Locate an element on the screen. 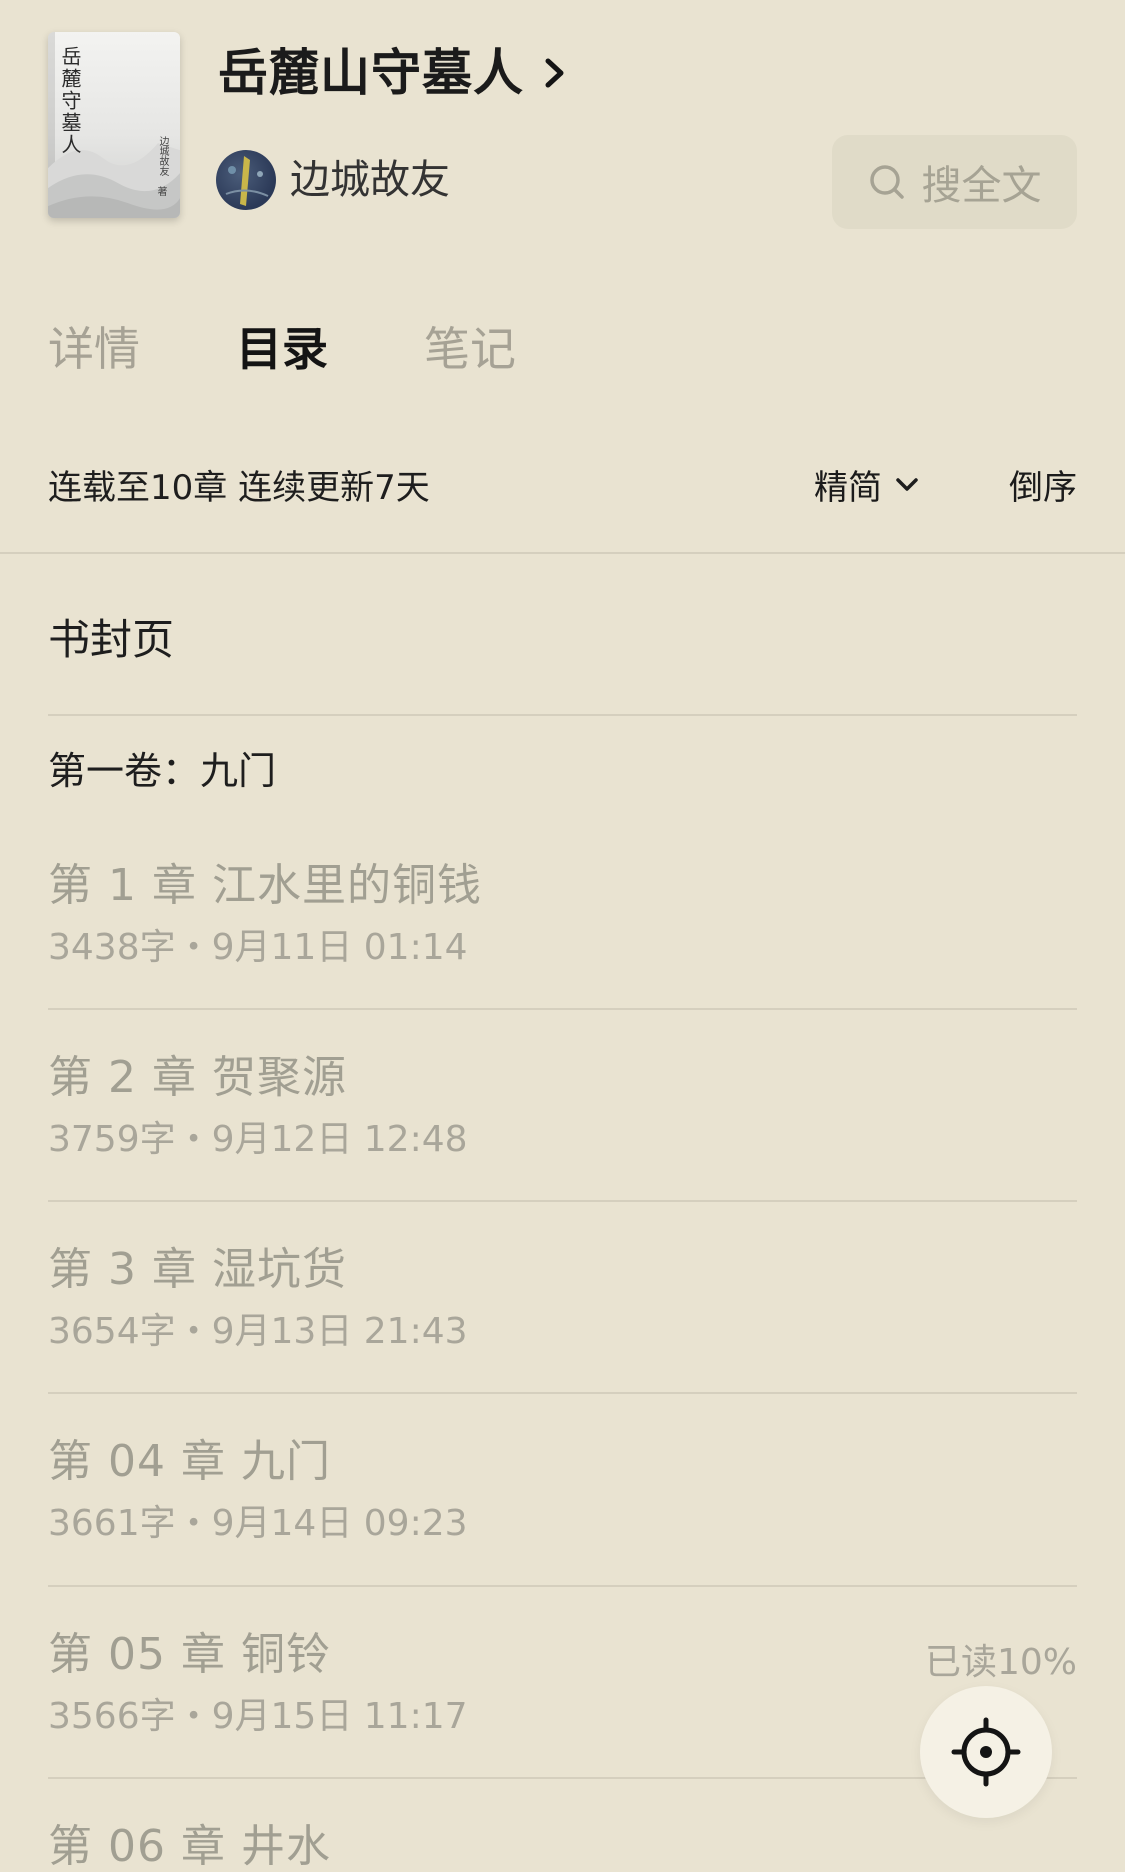 This screenshot has height=1872, width=1125. chapter-title: 第 04 章 九门 is located at coordinates (189, 1461).